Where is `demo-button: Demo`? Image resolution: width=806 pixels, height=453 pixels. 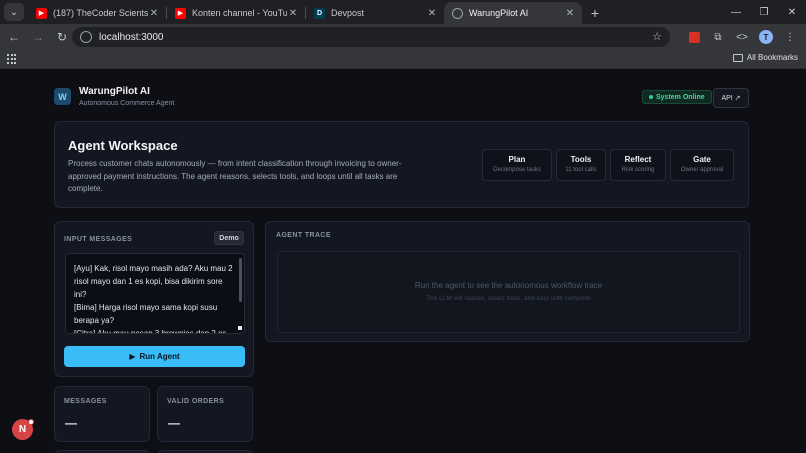
demo-button: Demo is located at coordinates (229, 238).